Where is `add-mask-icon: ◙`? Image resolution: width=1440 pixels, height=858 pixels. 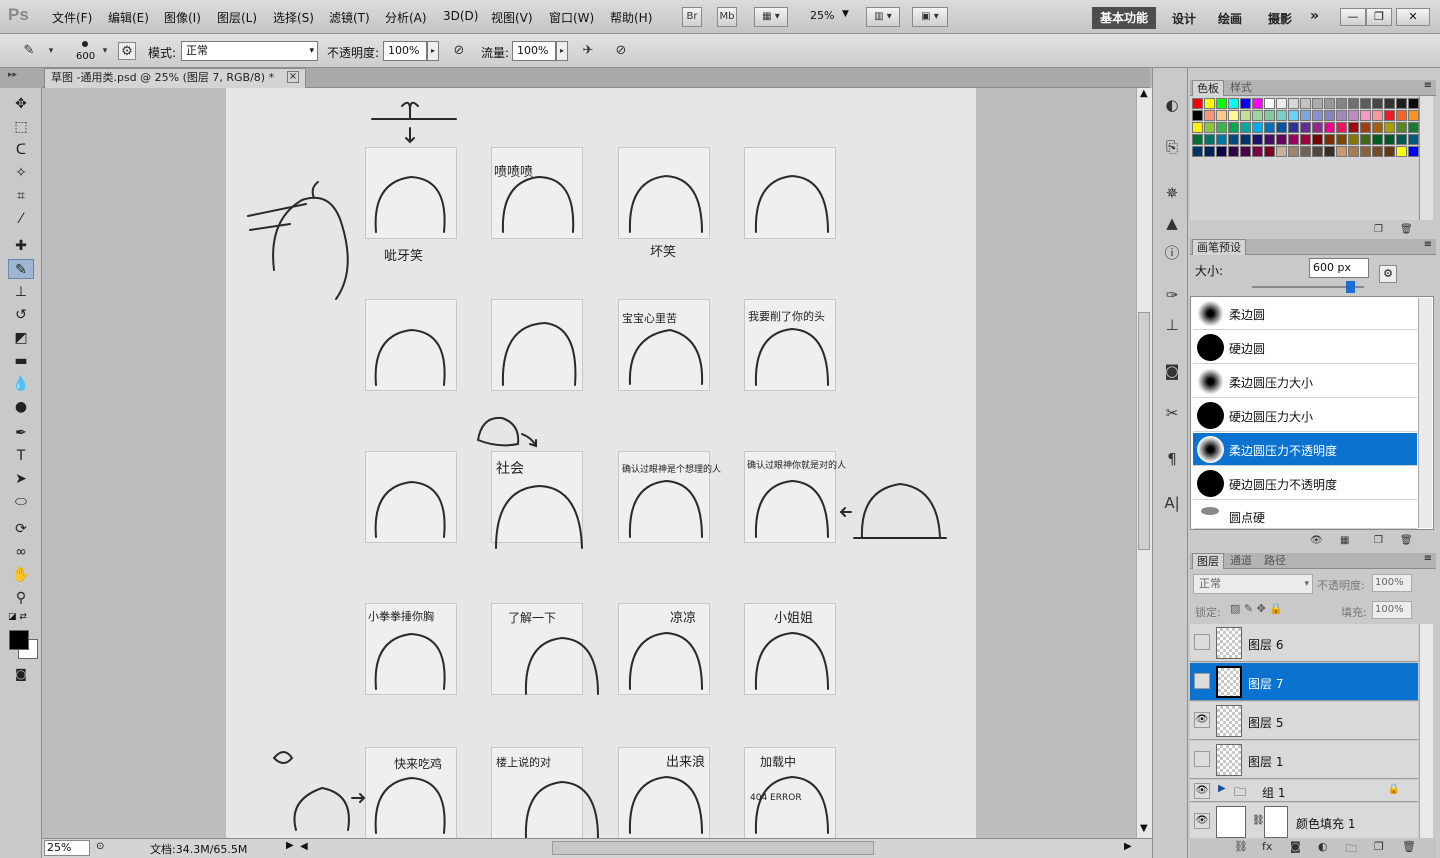
add-mask-icon: ◙ is located at coordinates (1295, 846).